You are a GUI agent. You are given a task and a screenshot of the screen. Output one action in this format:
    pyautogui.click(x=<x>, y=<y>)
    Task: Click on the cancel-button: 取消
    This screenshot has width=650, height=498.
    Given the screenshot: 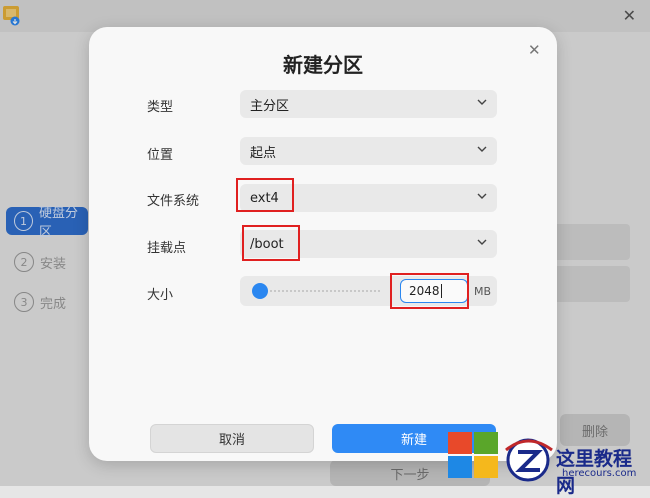 What is the action you would take?
    pyautogui.click(x=232, y=438)
    